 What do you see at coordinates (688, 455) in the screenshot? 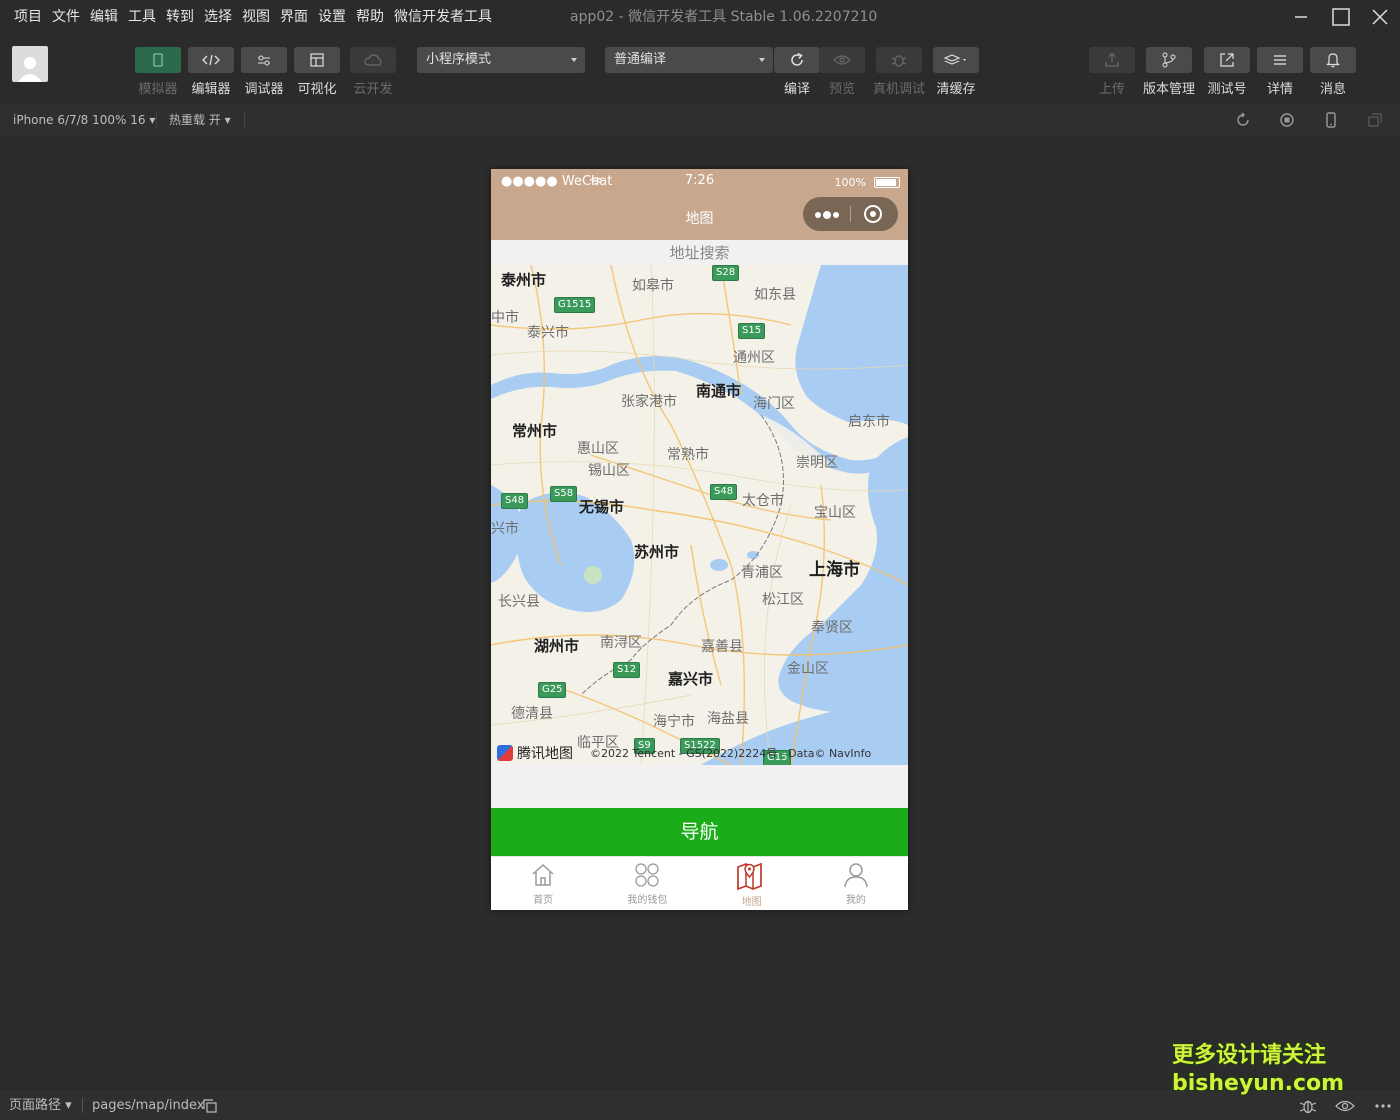
I see `map-city-label: 常熟市` at bounding box center [688, 455].